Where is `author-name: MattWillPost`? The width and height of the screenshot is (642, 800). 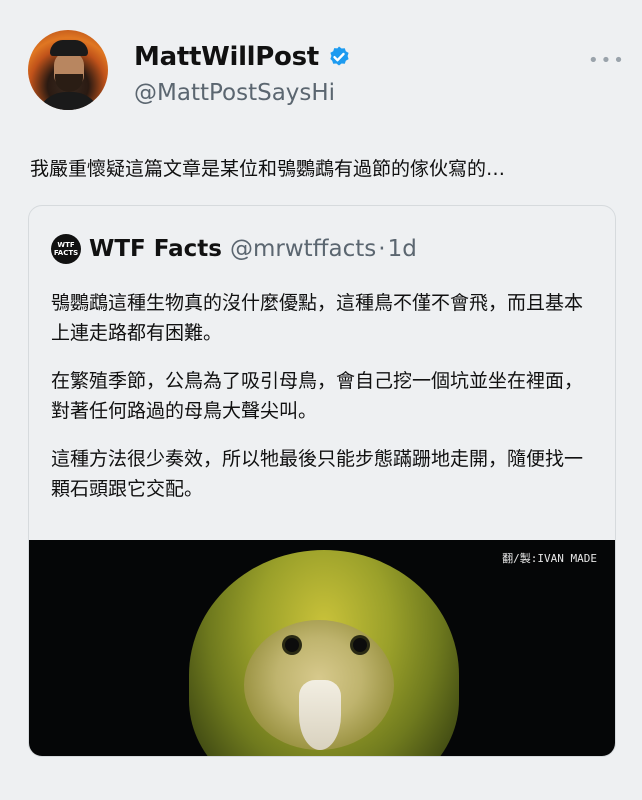 author-name: MattWillPost is located at coordinates (242, 57).